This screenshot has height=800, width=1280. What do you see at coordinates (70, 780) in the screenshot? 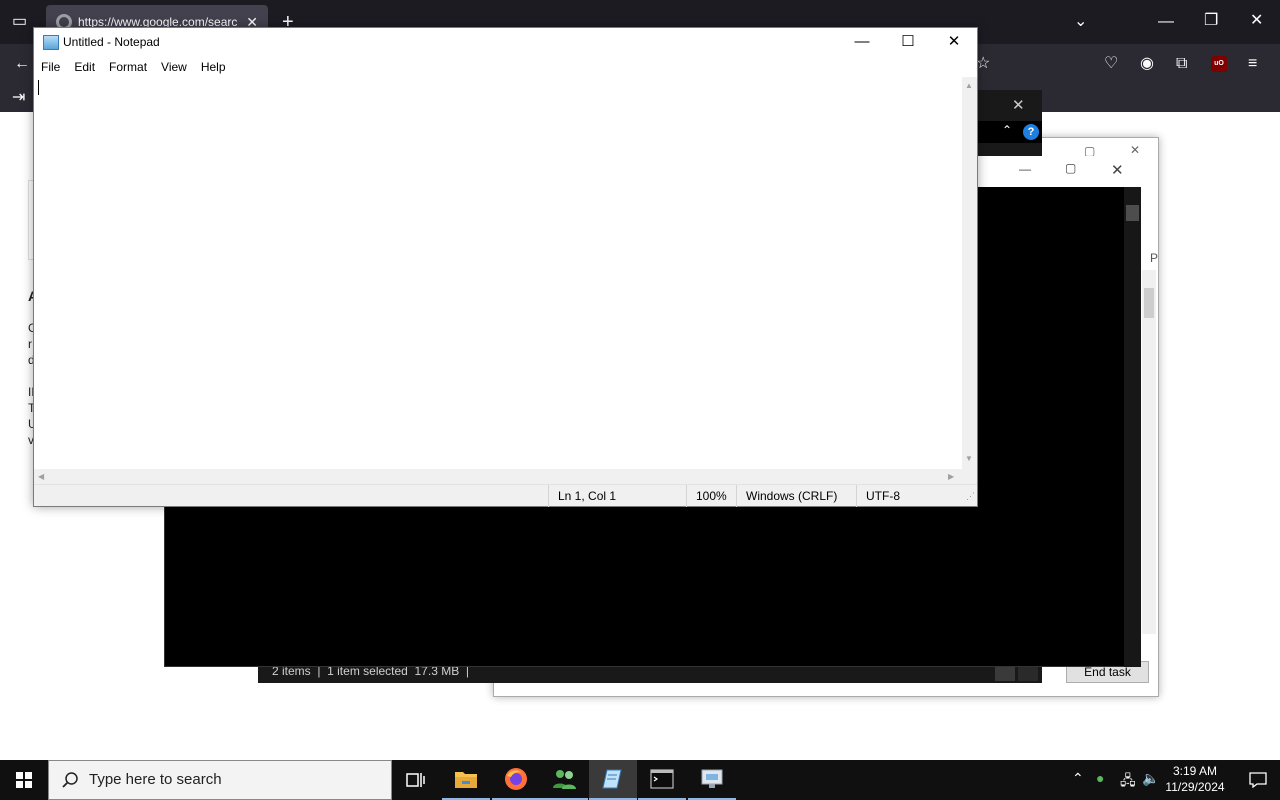
I see `search-icon` at bounding box center [70, 780].